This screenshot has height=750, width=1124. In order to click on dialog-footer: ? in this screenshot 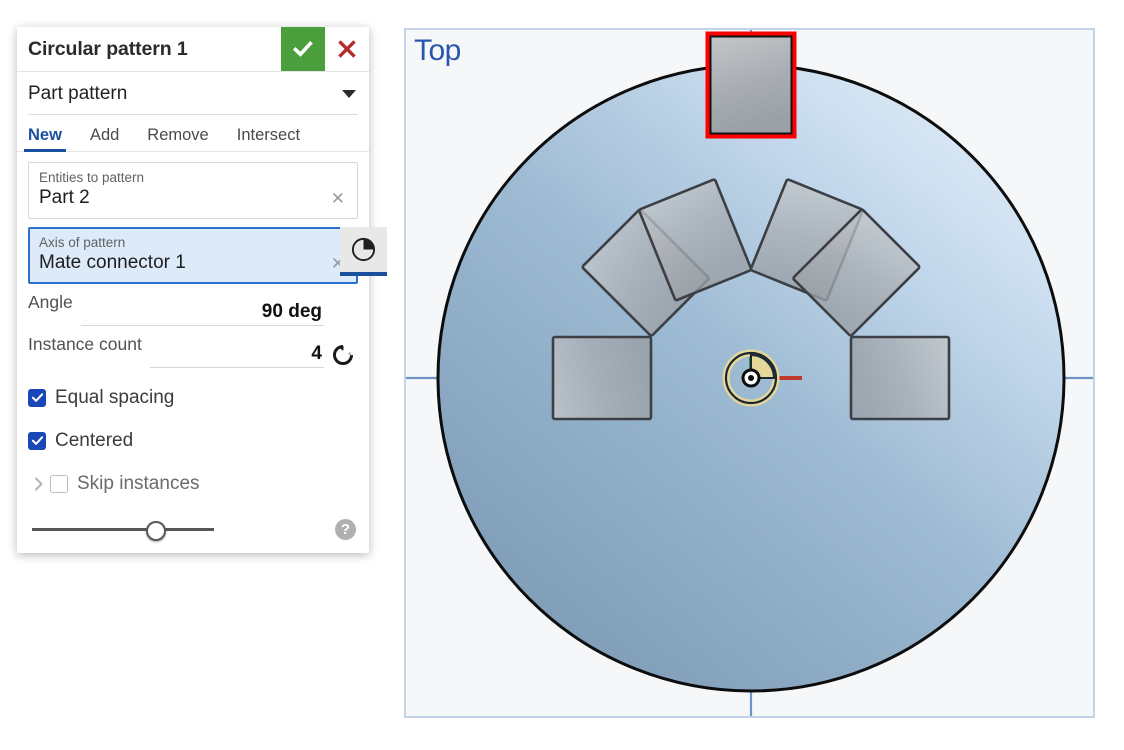, I will do `click(193, 529)`.